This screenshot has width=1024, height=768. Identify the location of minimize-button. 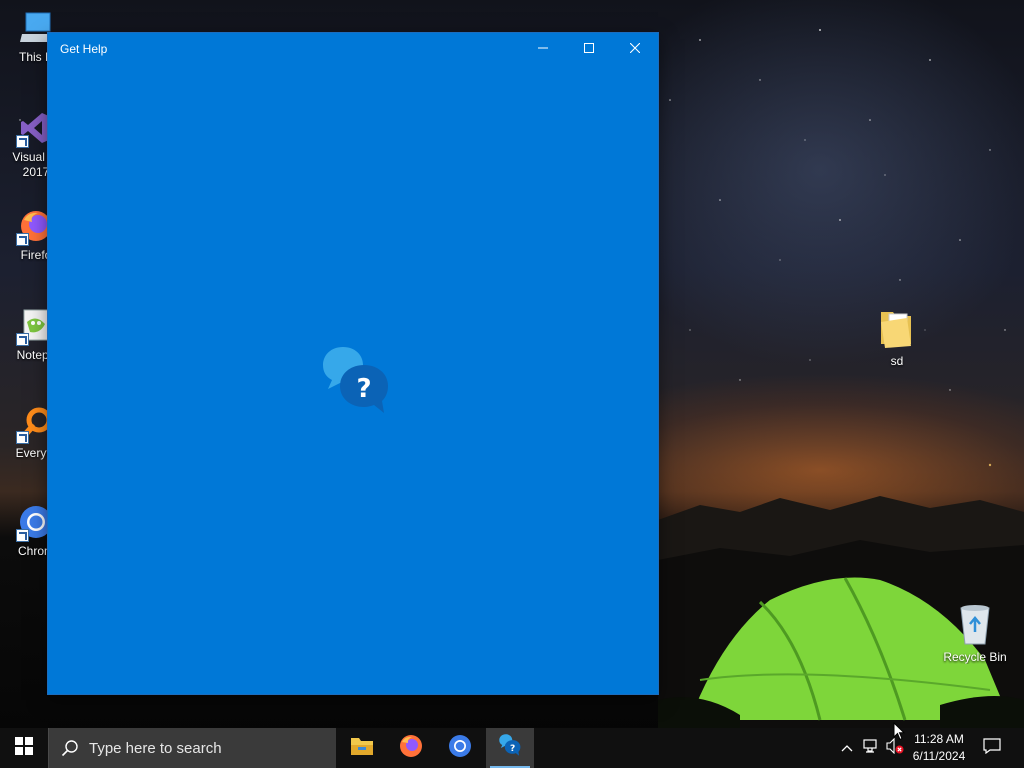
(543, 48).